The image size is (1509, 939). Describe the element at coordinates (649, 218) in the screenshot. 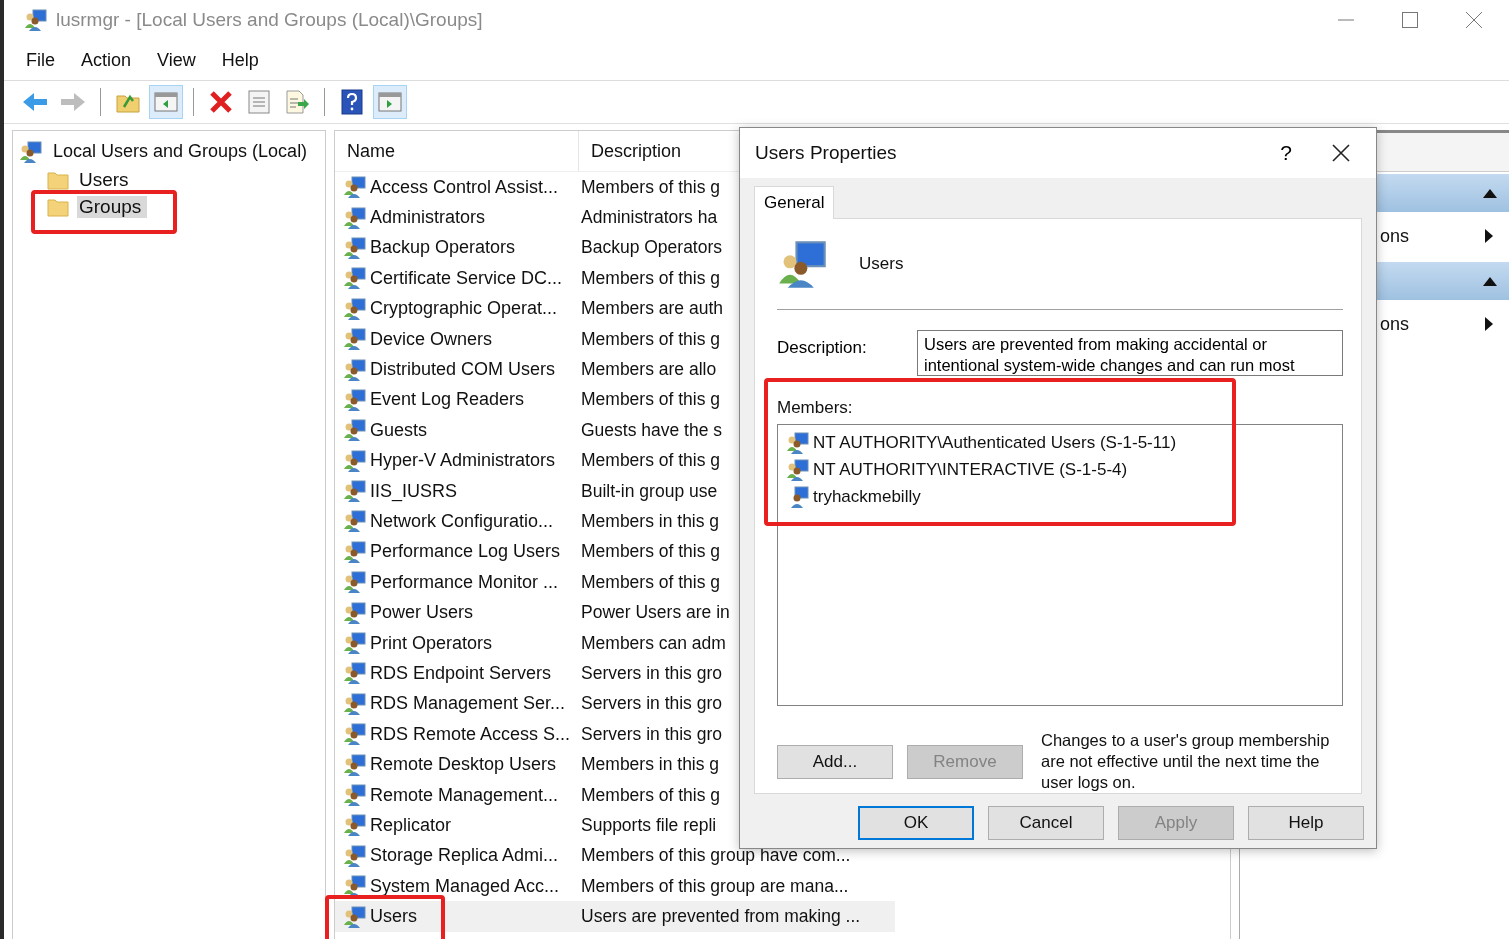

I see `group-description: Administrators ha` at that location.